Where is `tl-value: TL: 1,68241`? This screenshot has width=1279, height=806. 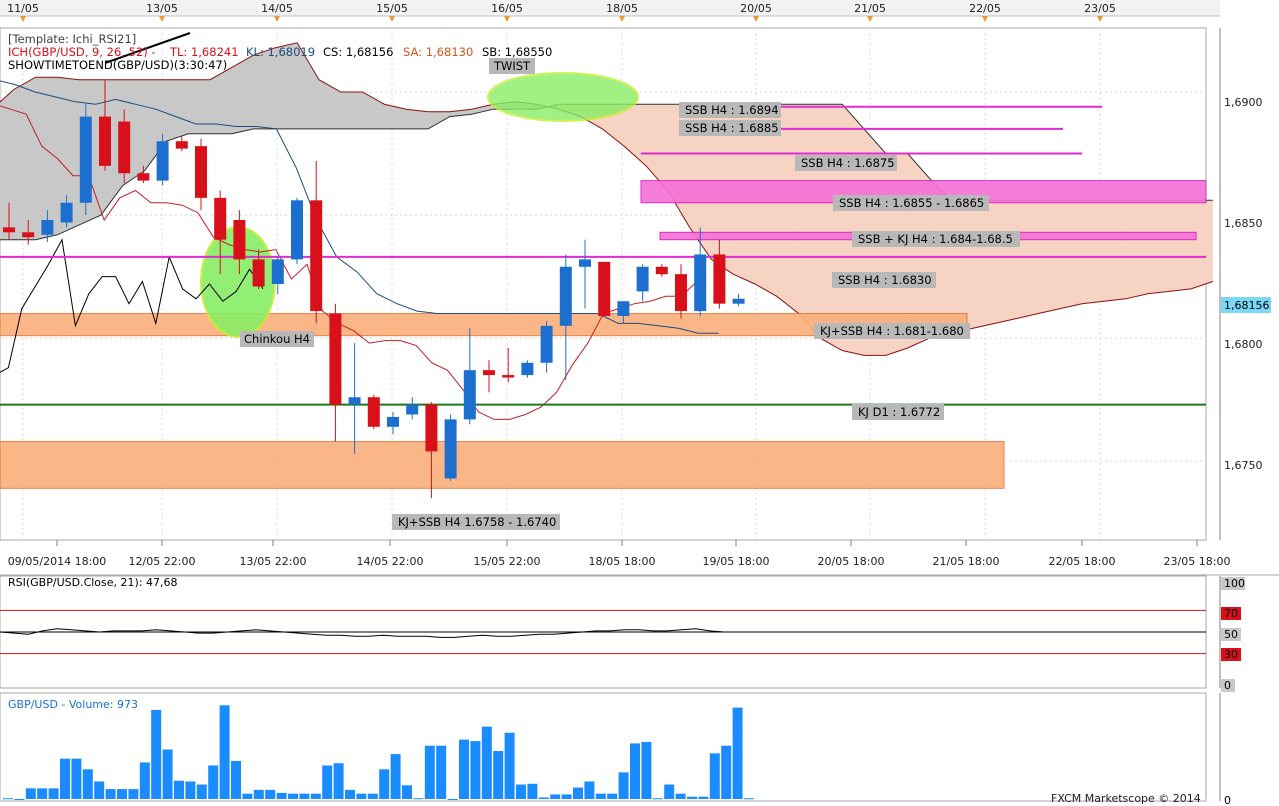
tl-value: TL: 1,68241 is located at coordinates (204, 52).